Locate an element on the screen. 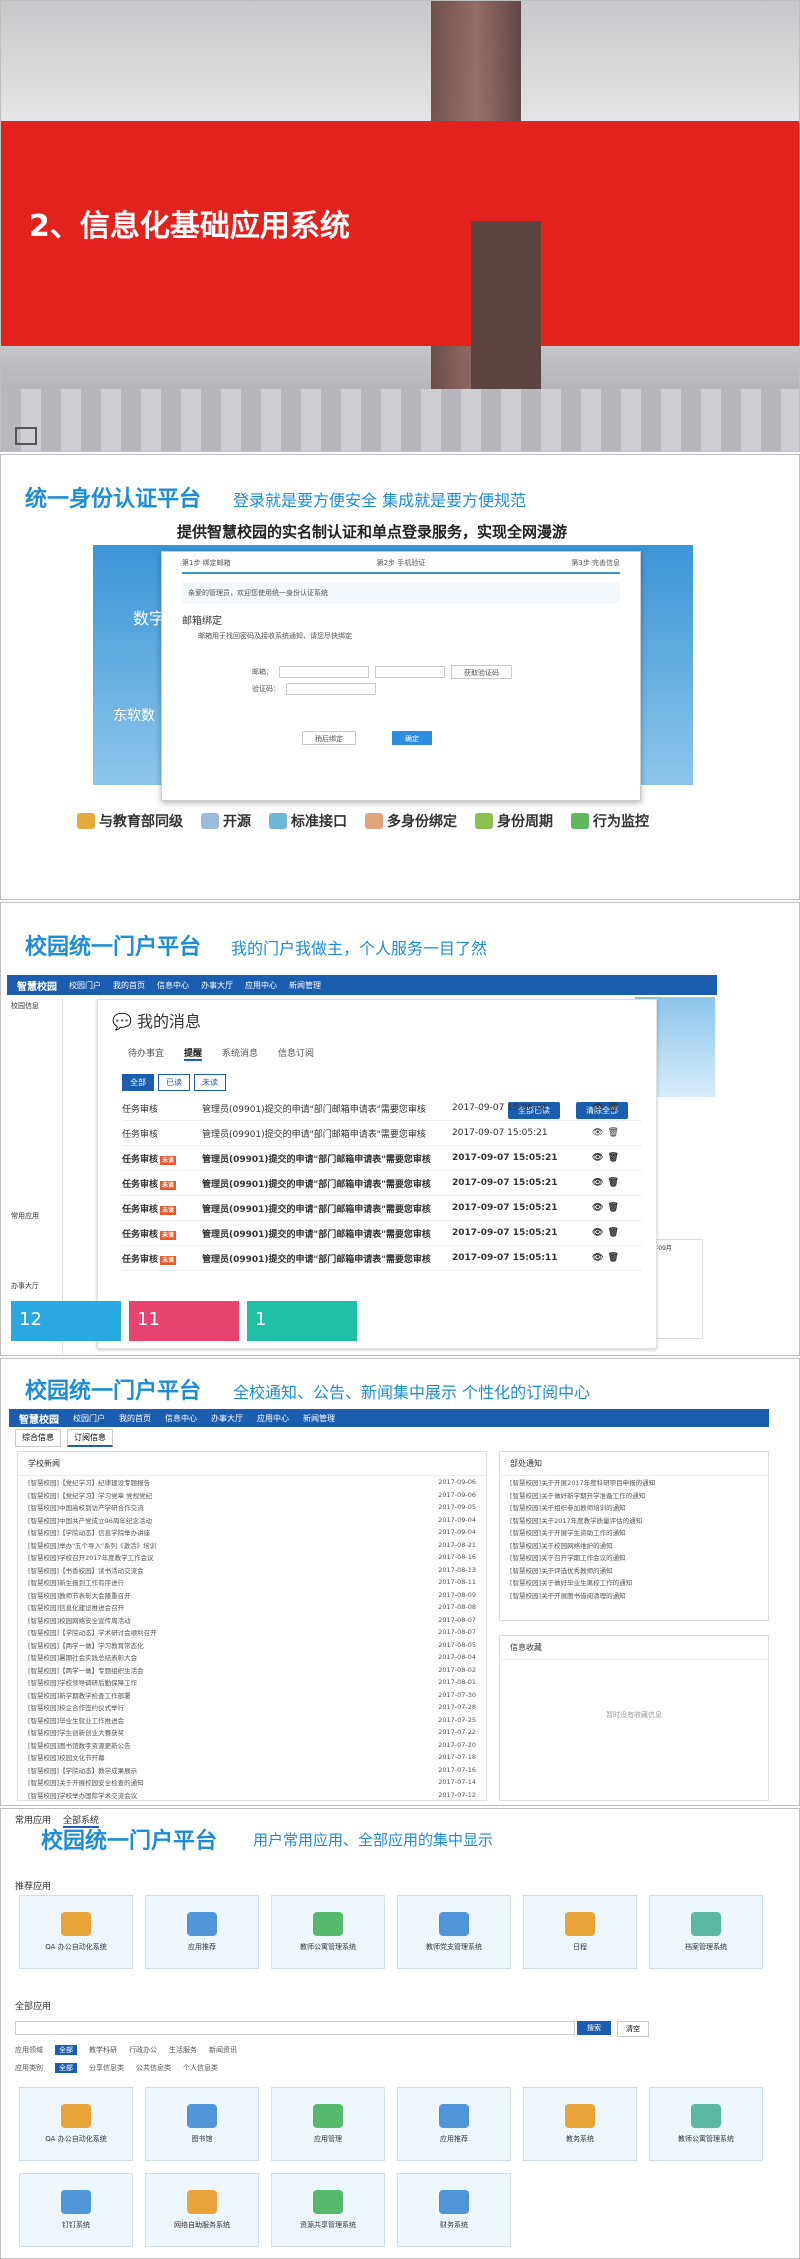 This screenshot has width=800, height=2259. filter-all: 全部 is located at coordinates (138, 1082).